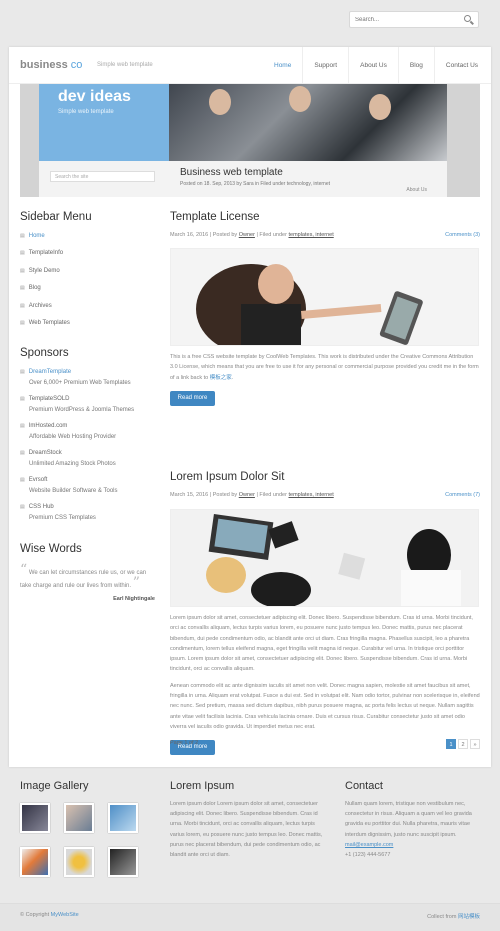 Image resolution: width=500 pixels, height=931 pixels. I want to click on banner-search: Search the site, so click(102, 176).